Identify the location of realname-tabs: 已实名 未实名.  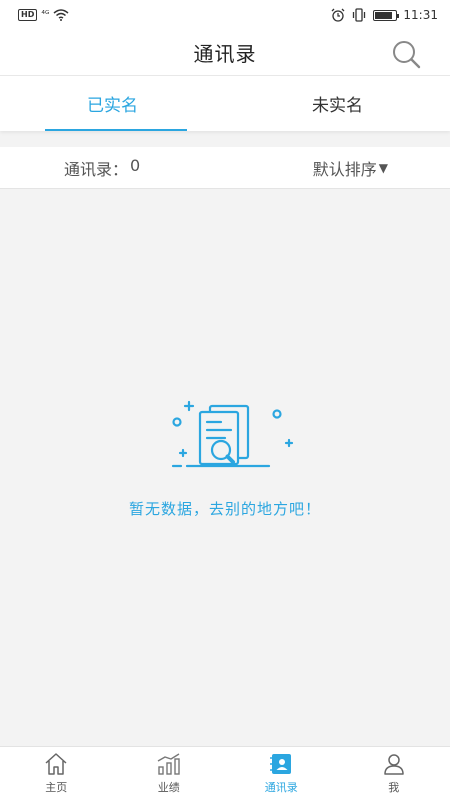
(225, 103).